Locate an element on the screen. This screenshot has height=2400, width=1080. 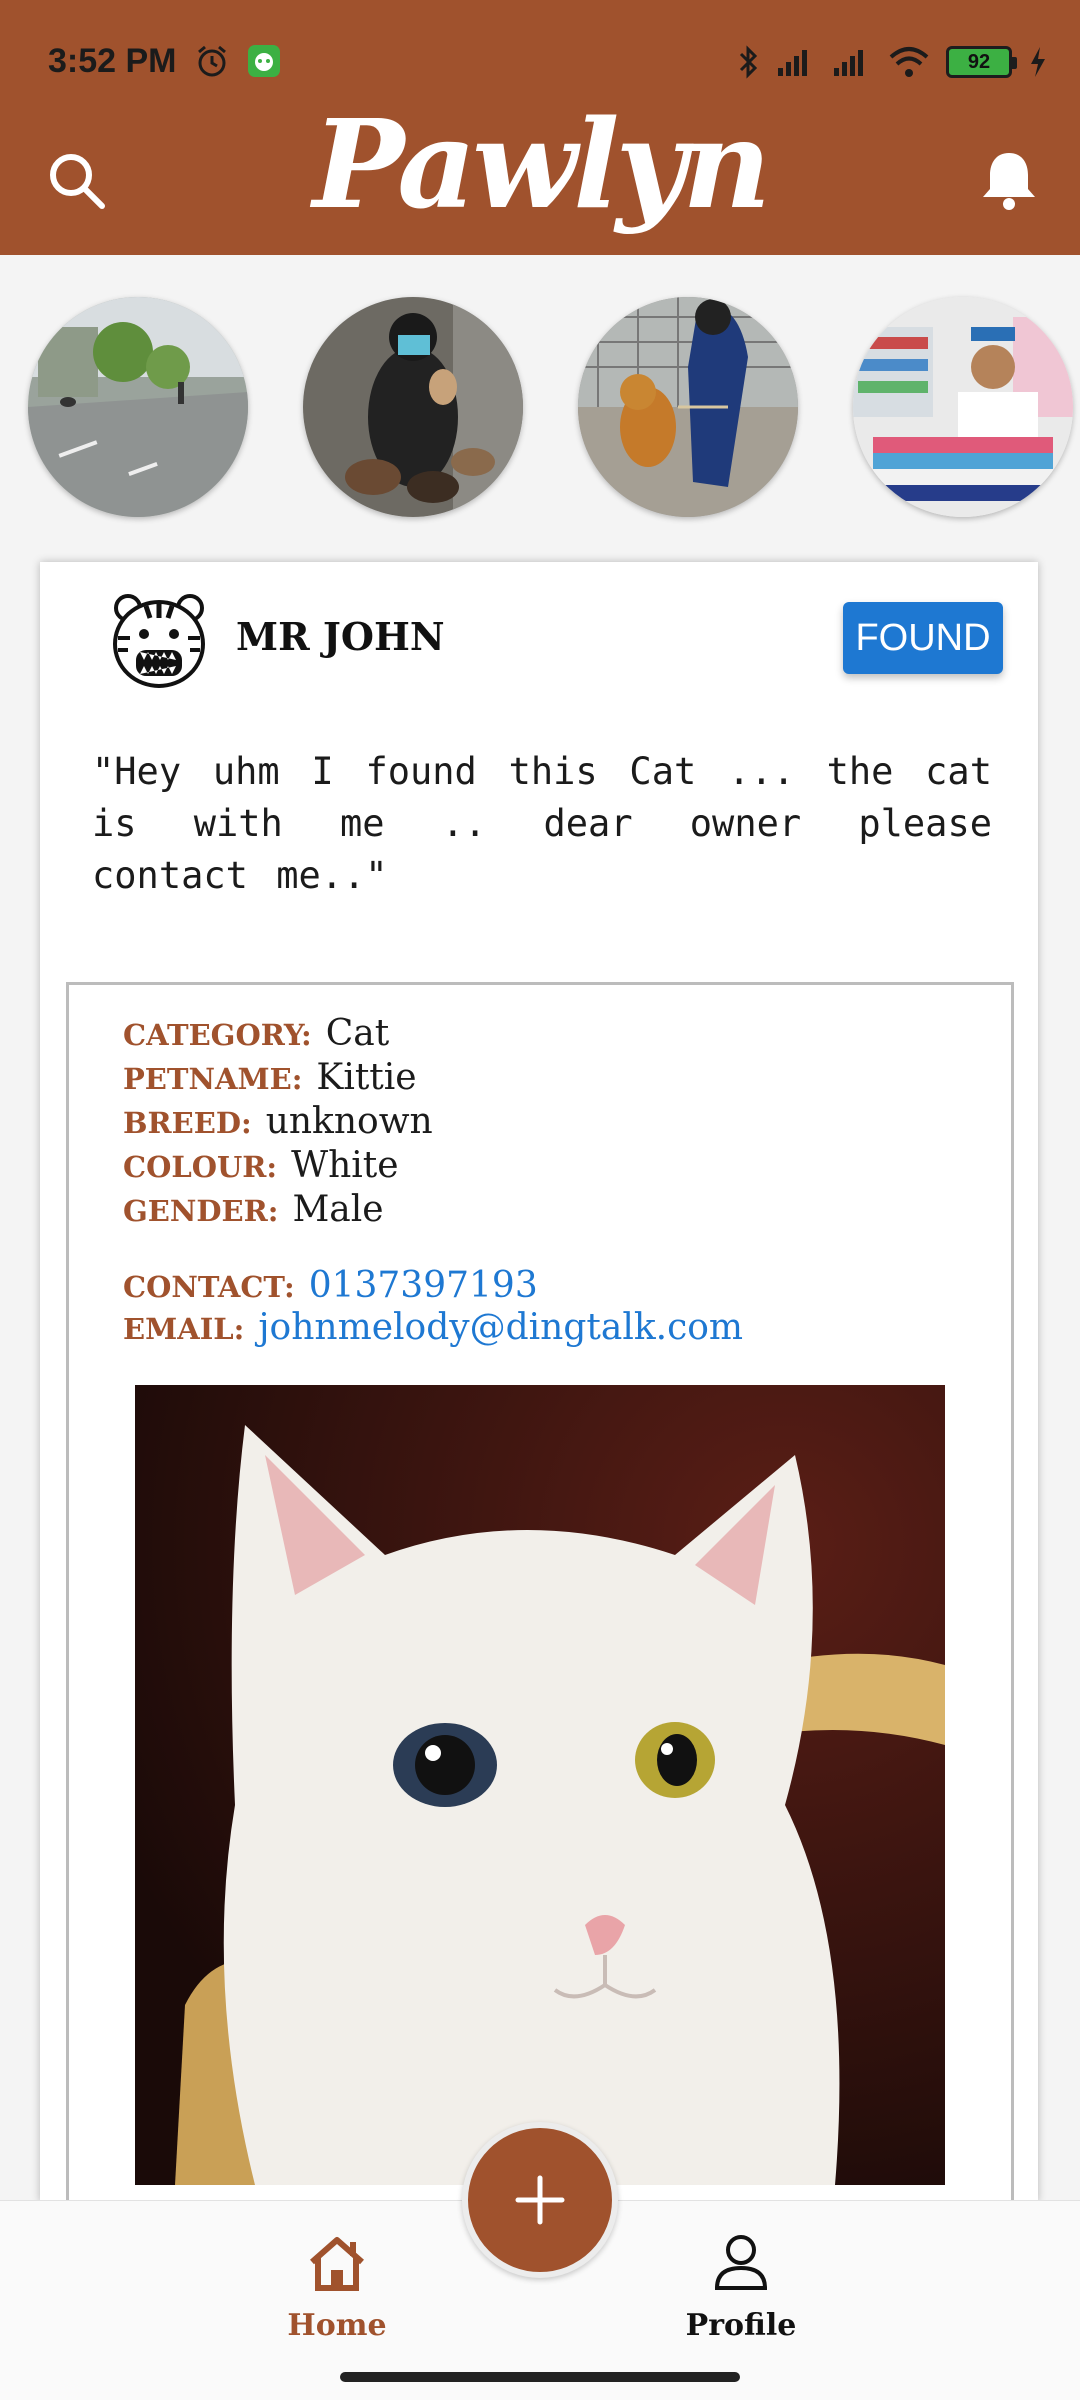
detail-label: GENDER: is located at coordinates (201, 1211).